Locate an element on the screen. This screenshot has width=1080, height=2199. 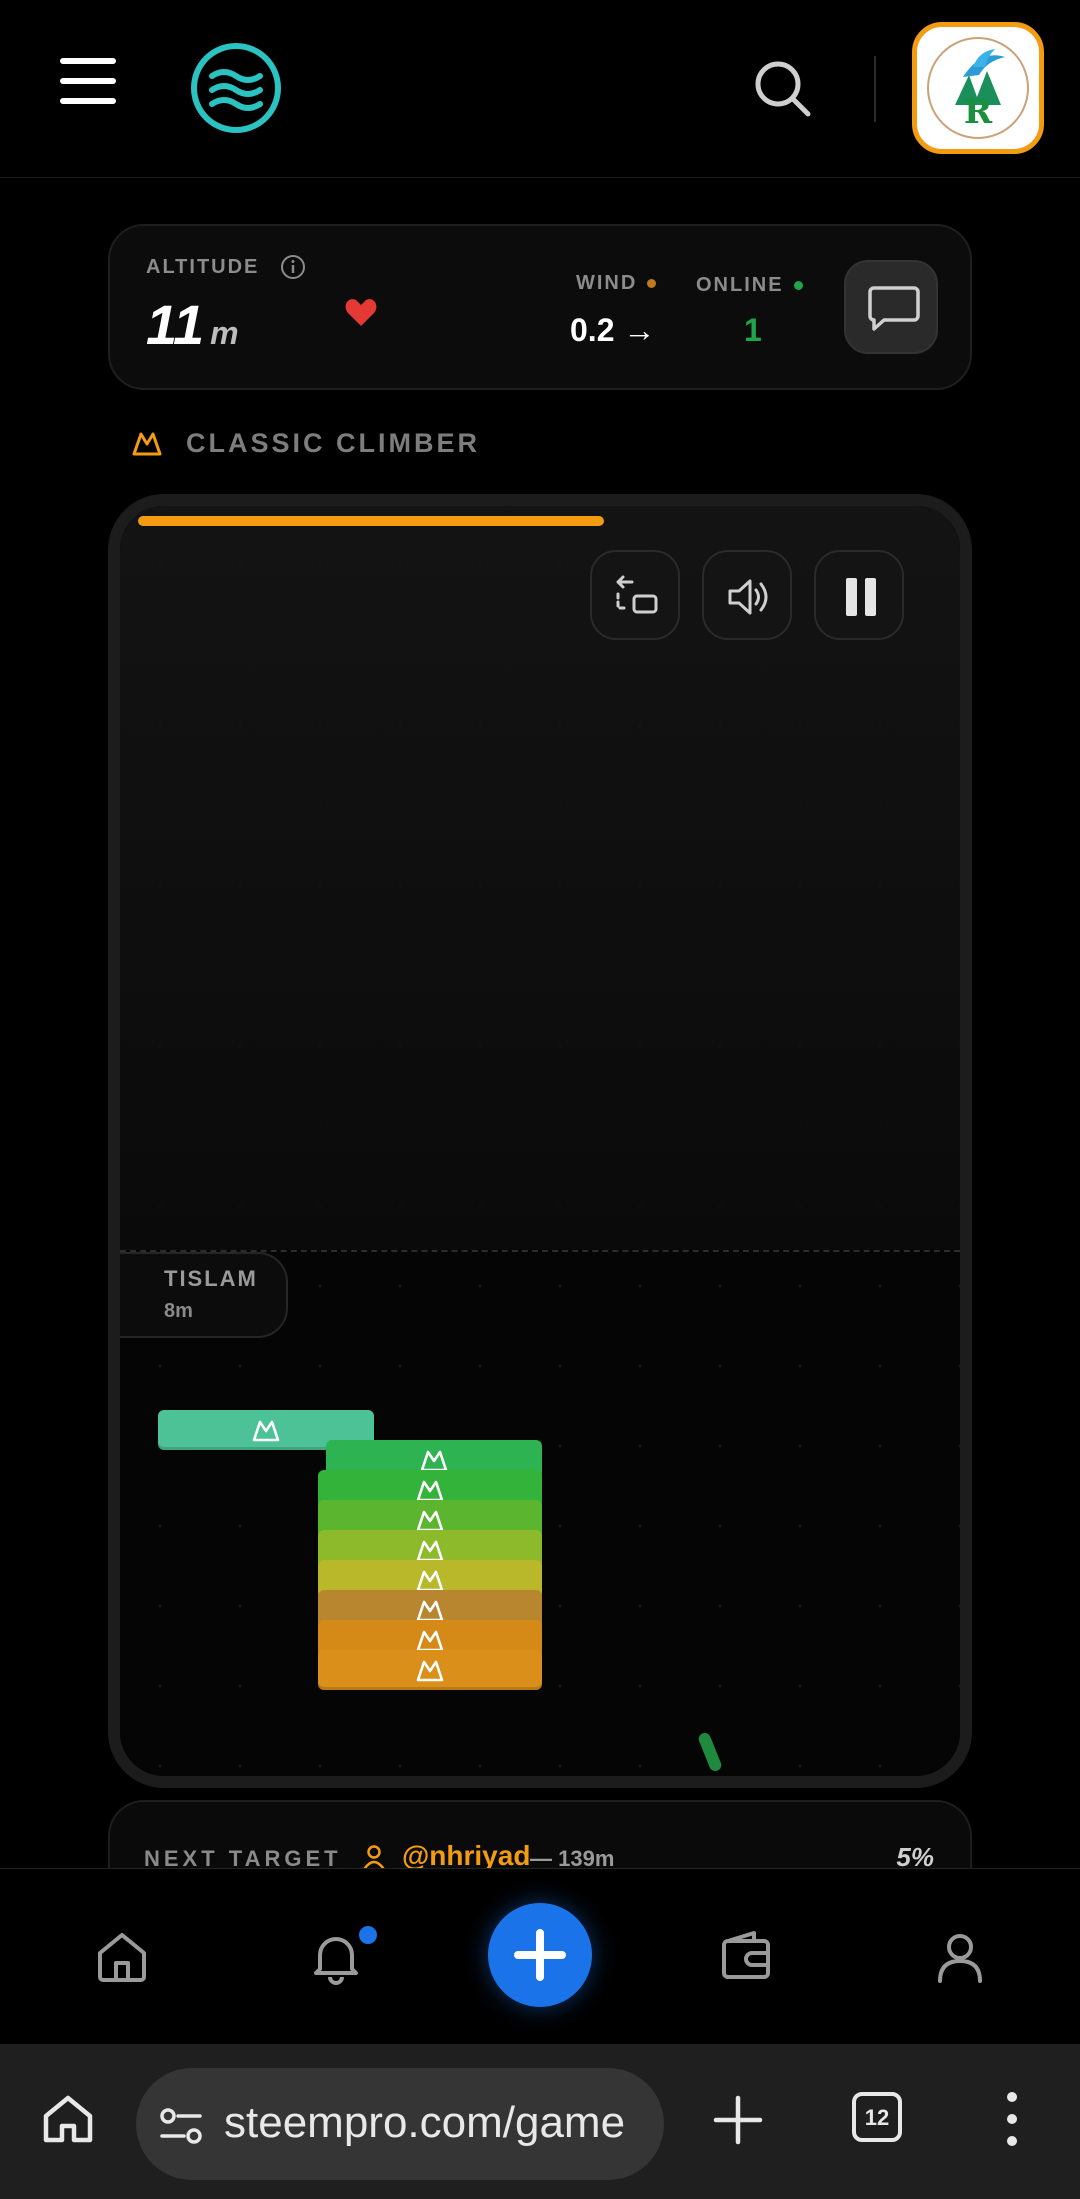
bird-logo-avatar-icon: R is located at coordinates (978, 88).